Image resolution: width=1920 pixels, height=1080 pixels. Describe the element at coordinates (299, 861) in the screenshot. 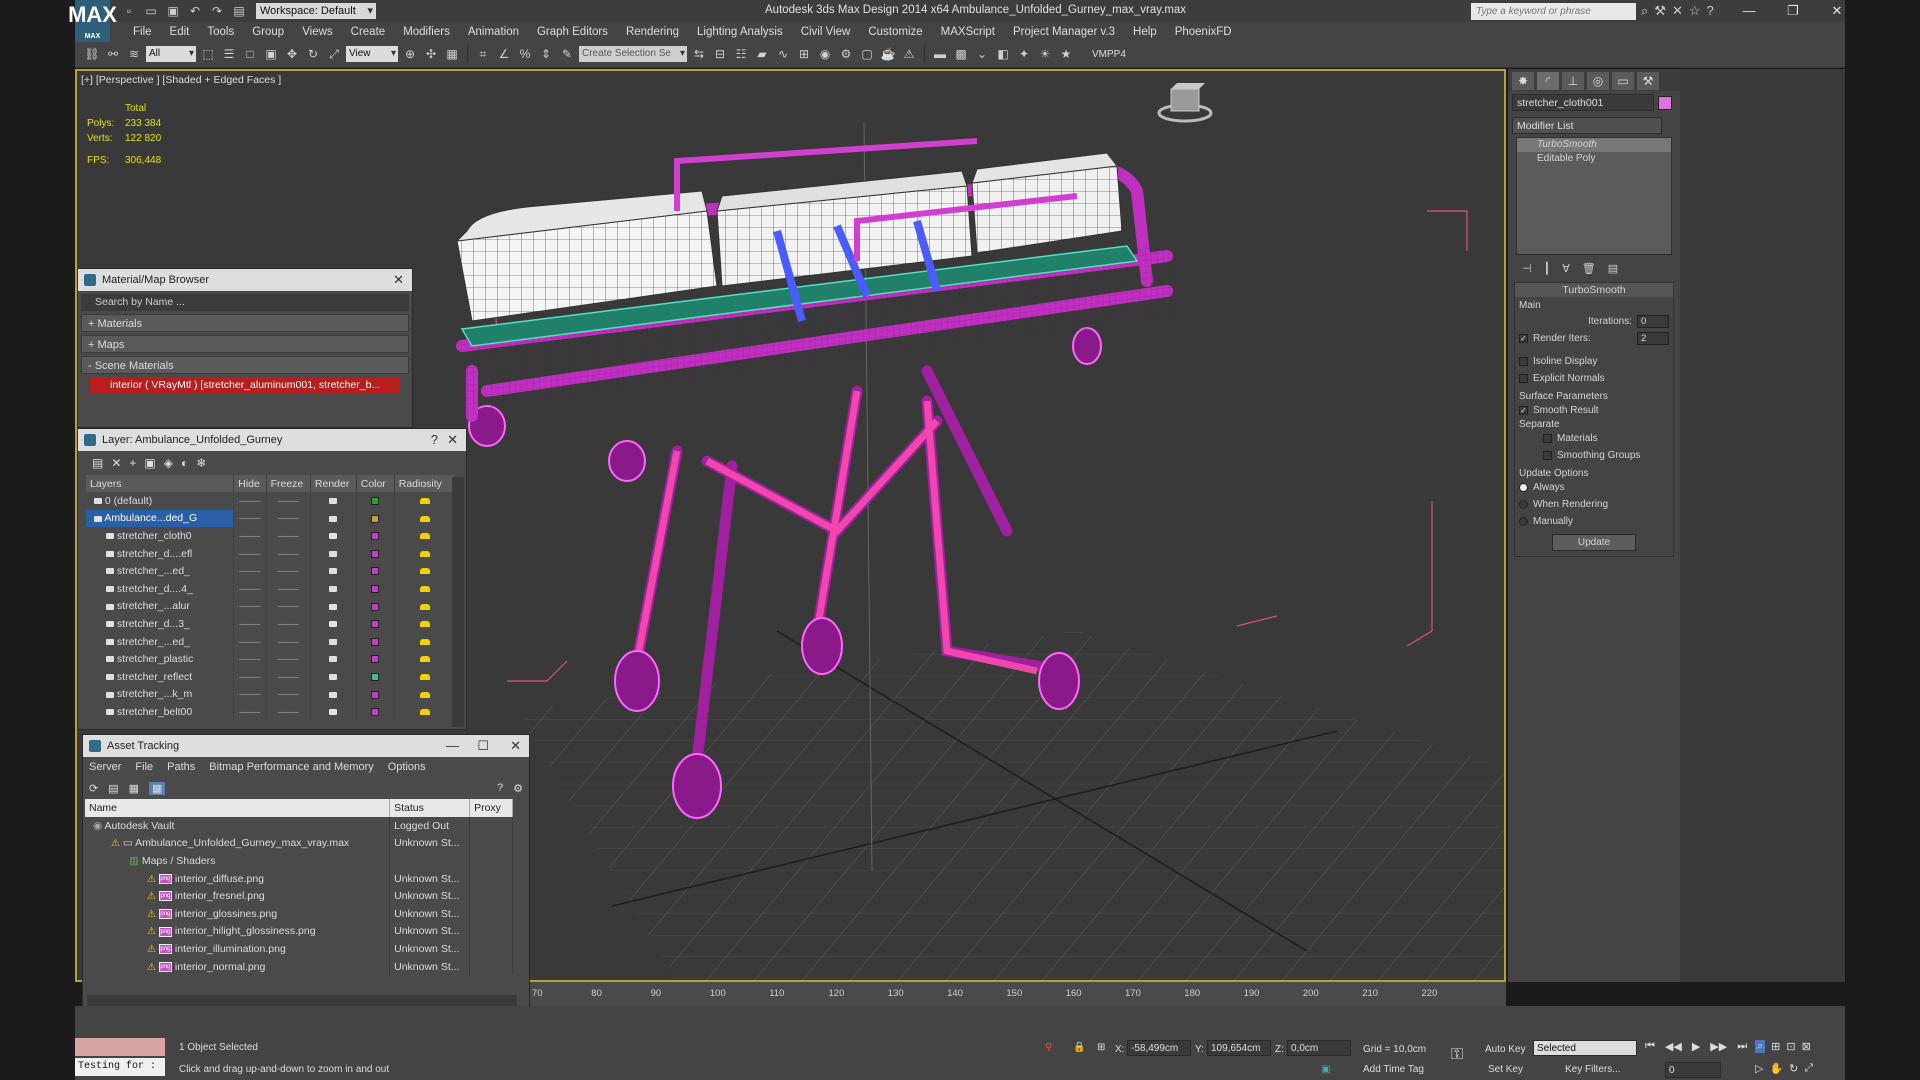

I see `asset-row: ▥ Maps / Shaders` at that location.